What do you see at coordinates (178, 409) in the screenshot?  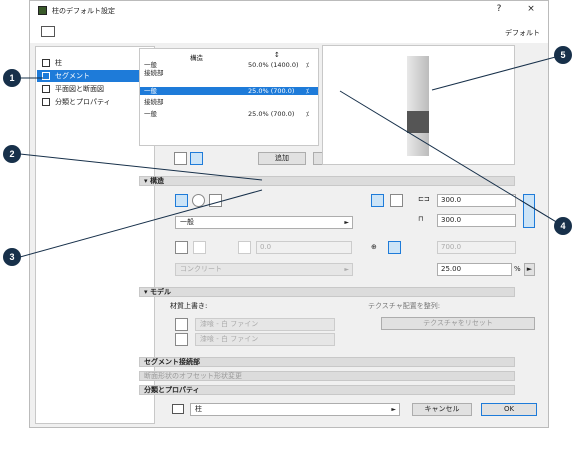 I see `layer-icon` at bounding box center [178, 409].